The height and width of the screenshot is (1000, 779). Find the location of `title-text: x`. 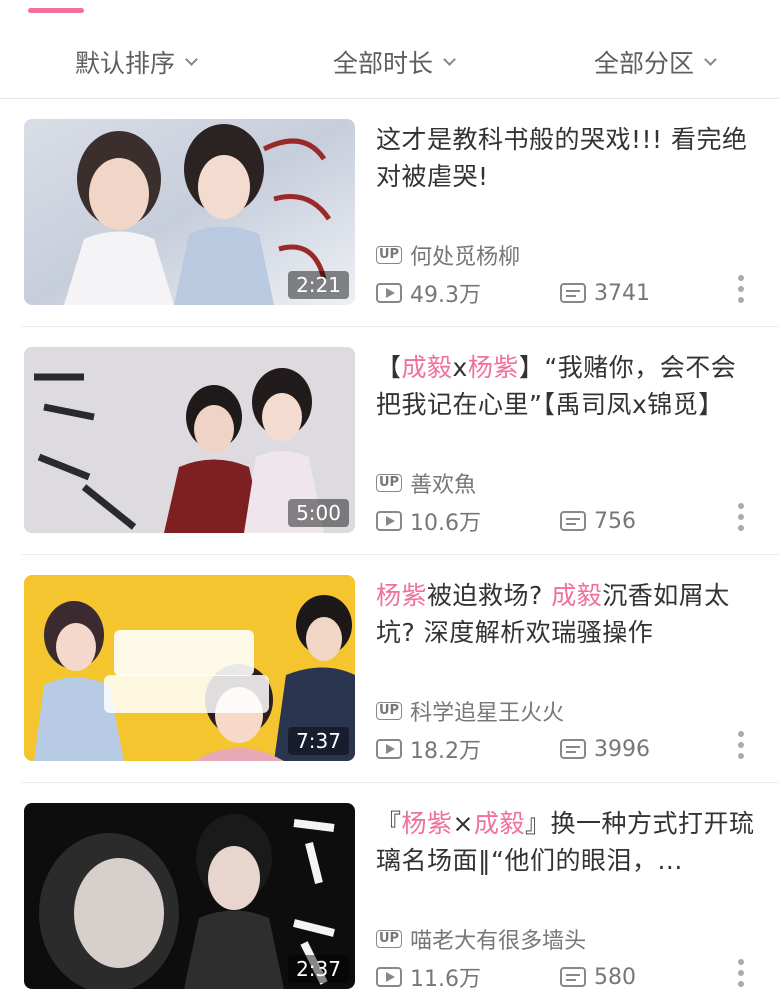

title-text: x is located at coordinates (460, 367).